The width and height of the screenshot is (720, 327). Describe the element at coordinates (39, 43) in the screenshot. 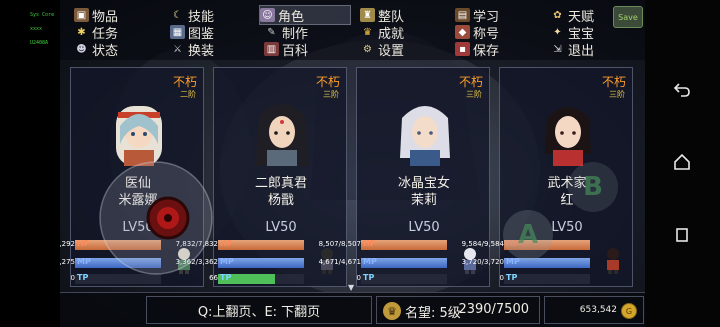

I see `status-line-3: U2408A` at that location.